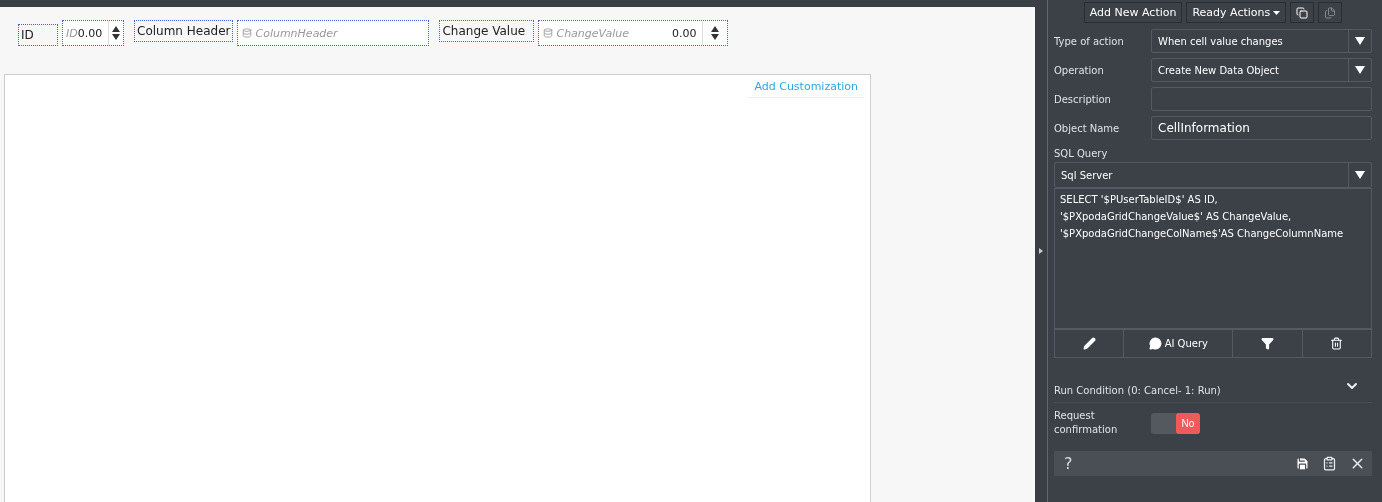 The width and height of the screenshot is (1382, 502). I want to click on copy-button, so click(1302, 12).